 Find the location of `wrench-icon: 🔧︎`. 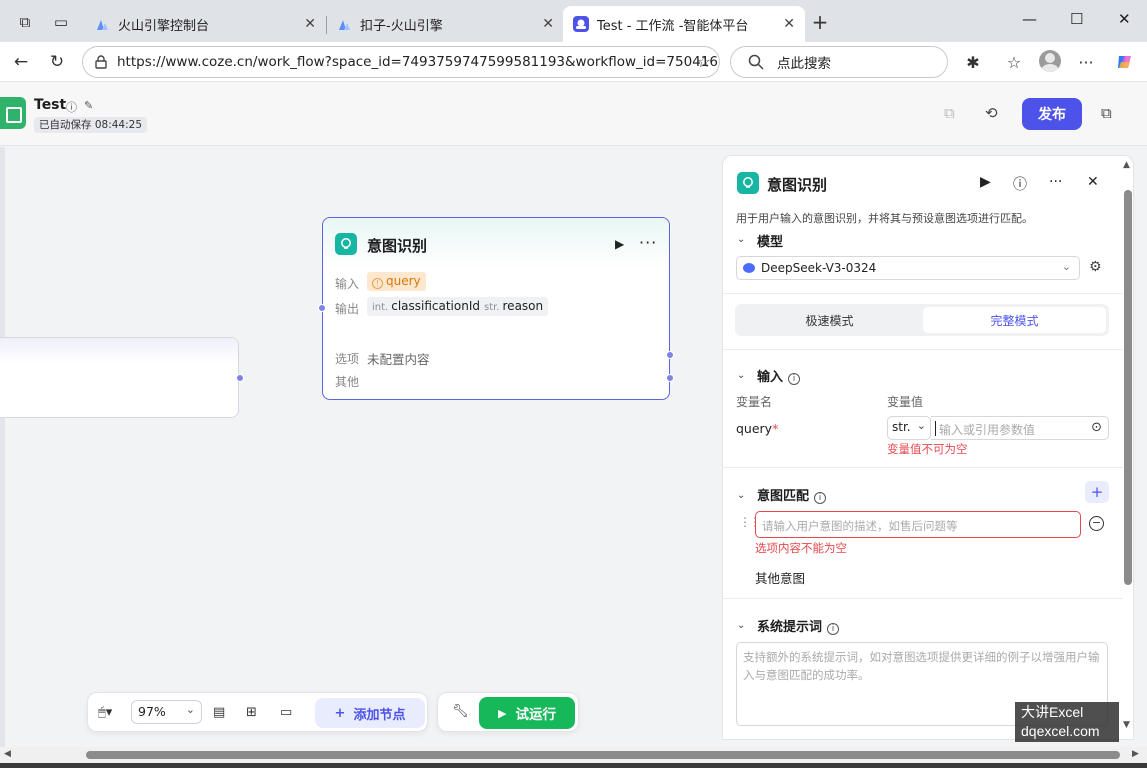

wrench-icon: 🔧︎ is located at coordinates (460, 711).